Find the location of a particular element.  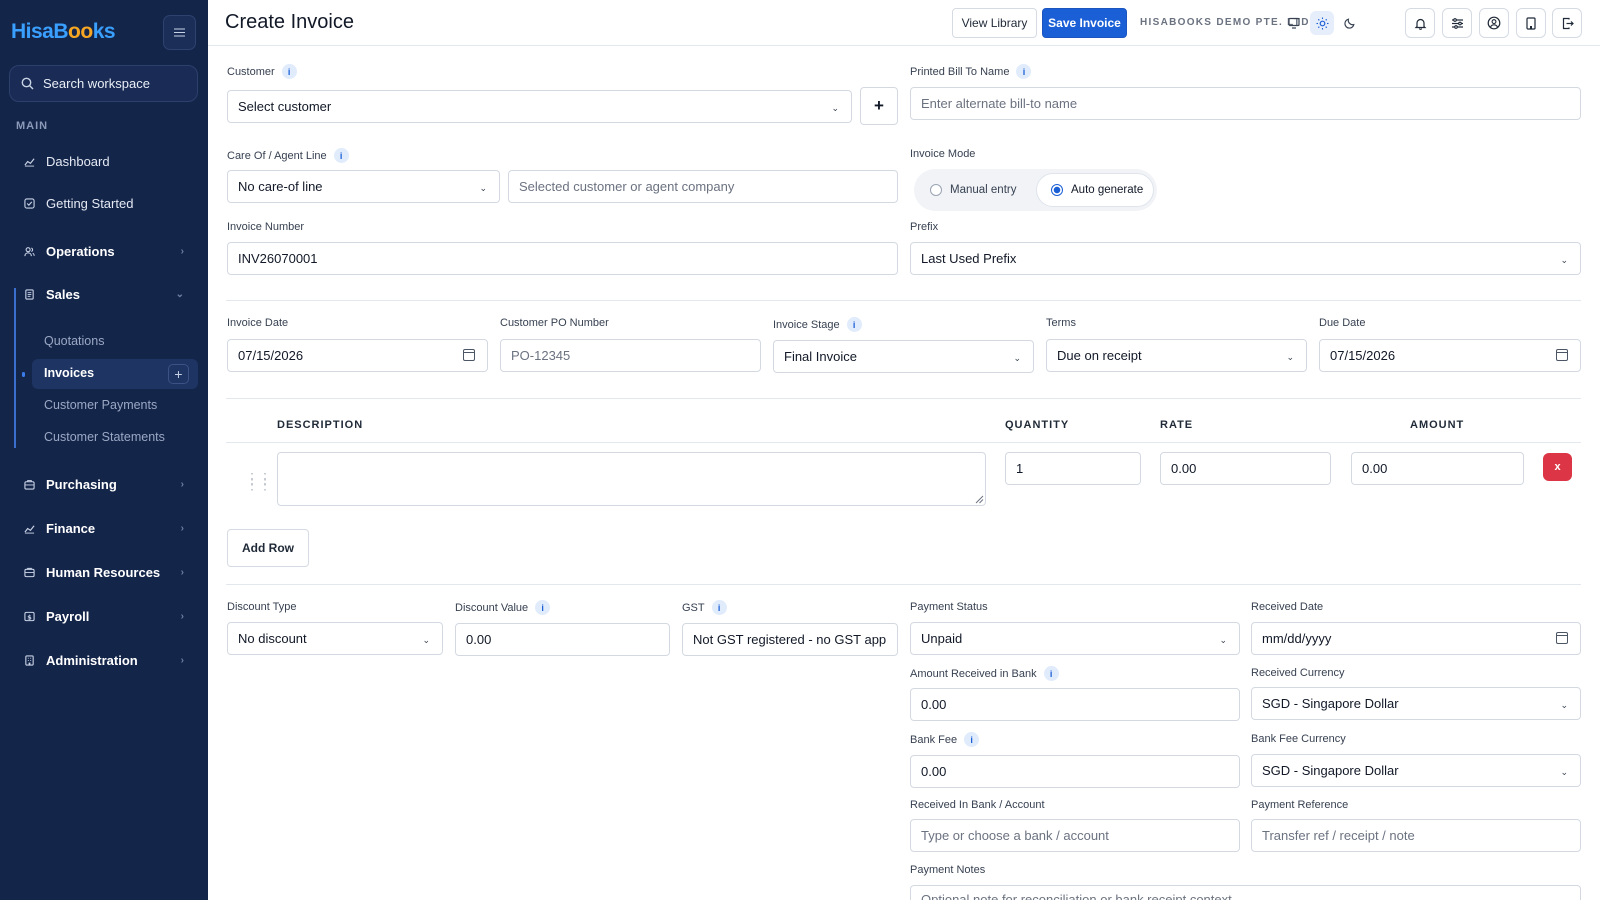

monitor-icon is located at coordinates (1294, 23).